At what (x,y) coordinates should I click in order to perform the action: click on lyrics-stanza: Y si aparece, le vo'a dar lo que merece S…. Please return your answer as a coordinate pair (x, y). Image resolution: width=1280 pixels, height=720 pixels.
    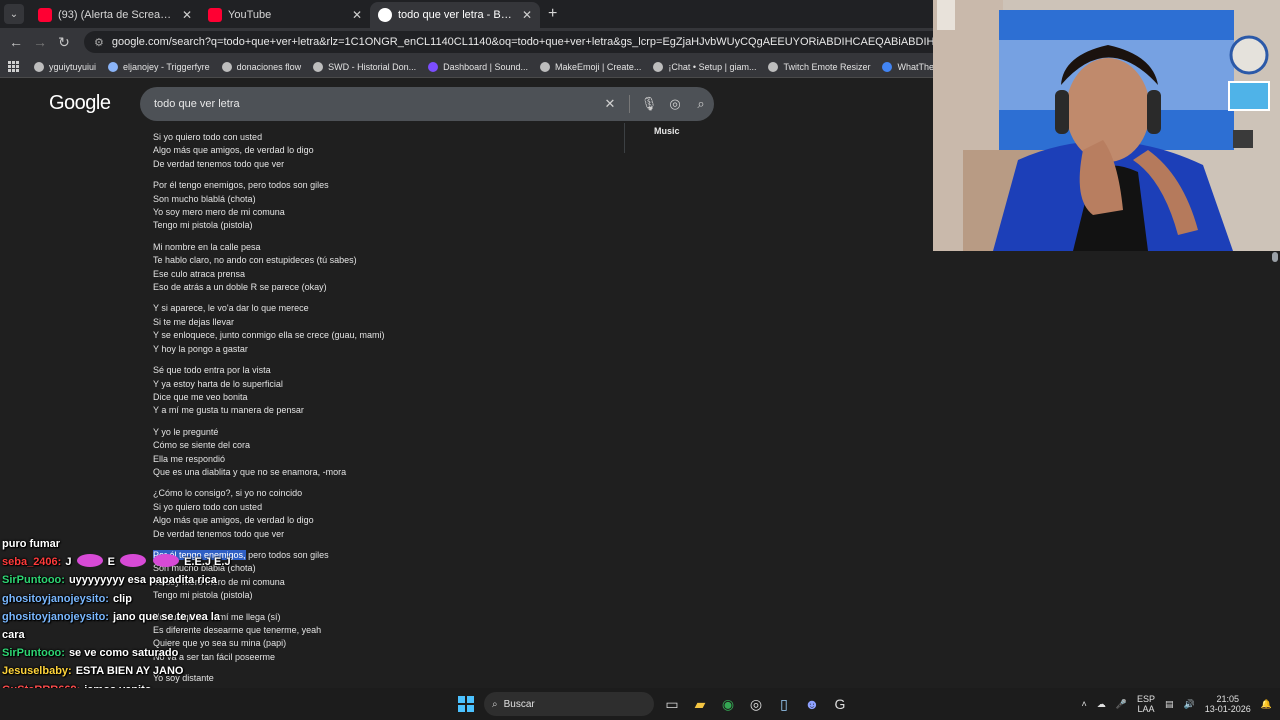
    Looking at the image, I should click on (303, 329).